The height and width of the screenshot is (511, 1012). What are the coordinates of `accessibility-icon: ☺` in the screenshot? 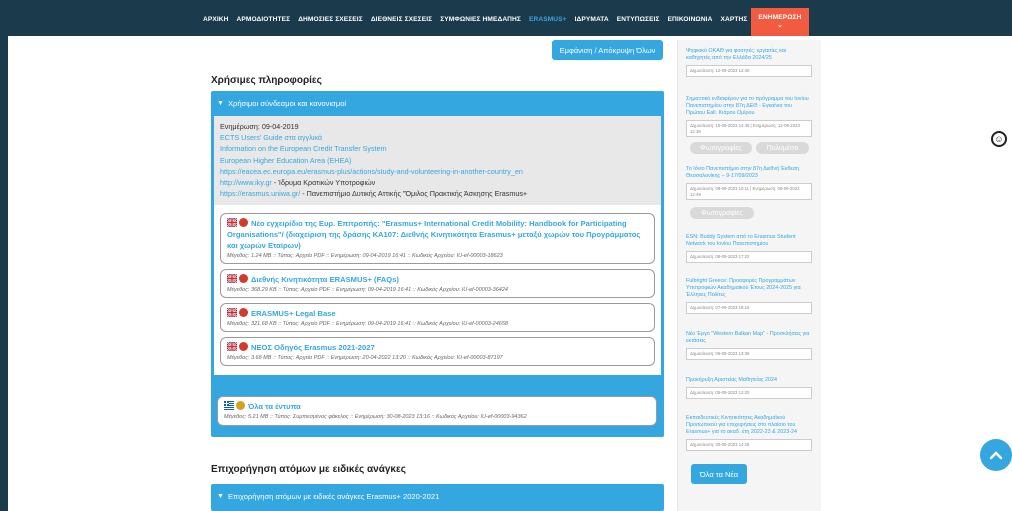 It's located at (999, 139).